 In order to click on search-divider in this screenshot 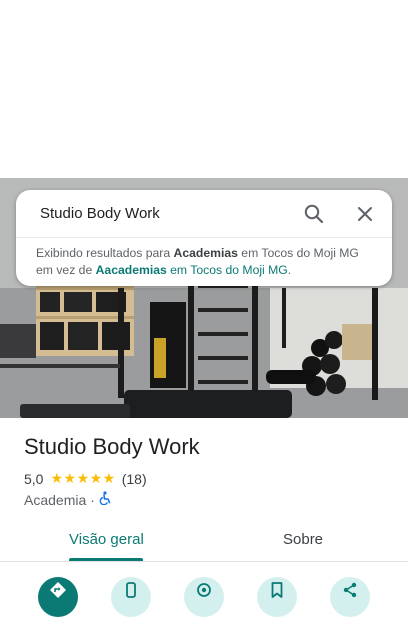, I will do `click(204, 237)`.